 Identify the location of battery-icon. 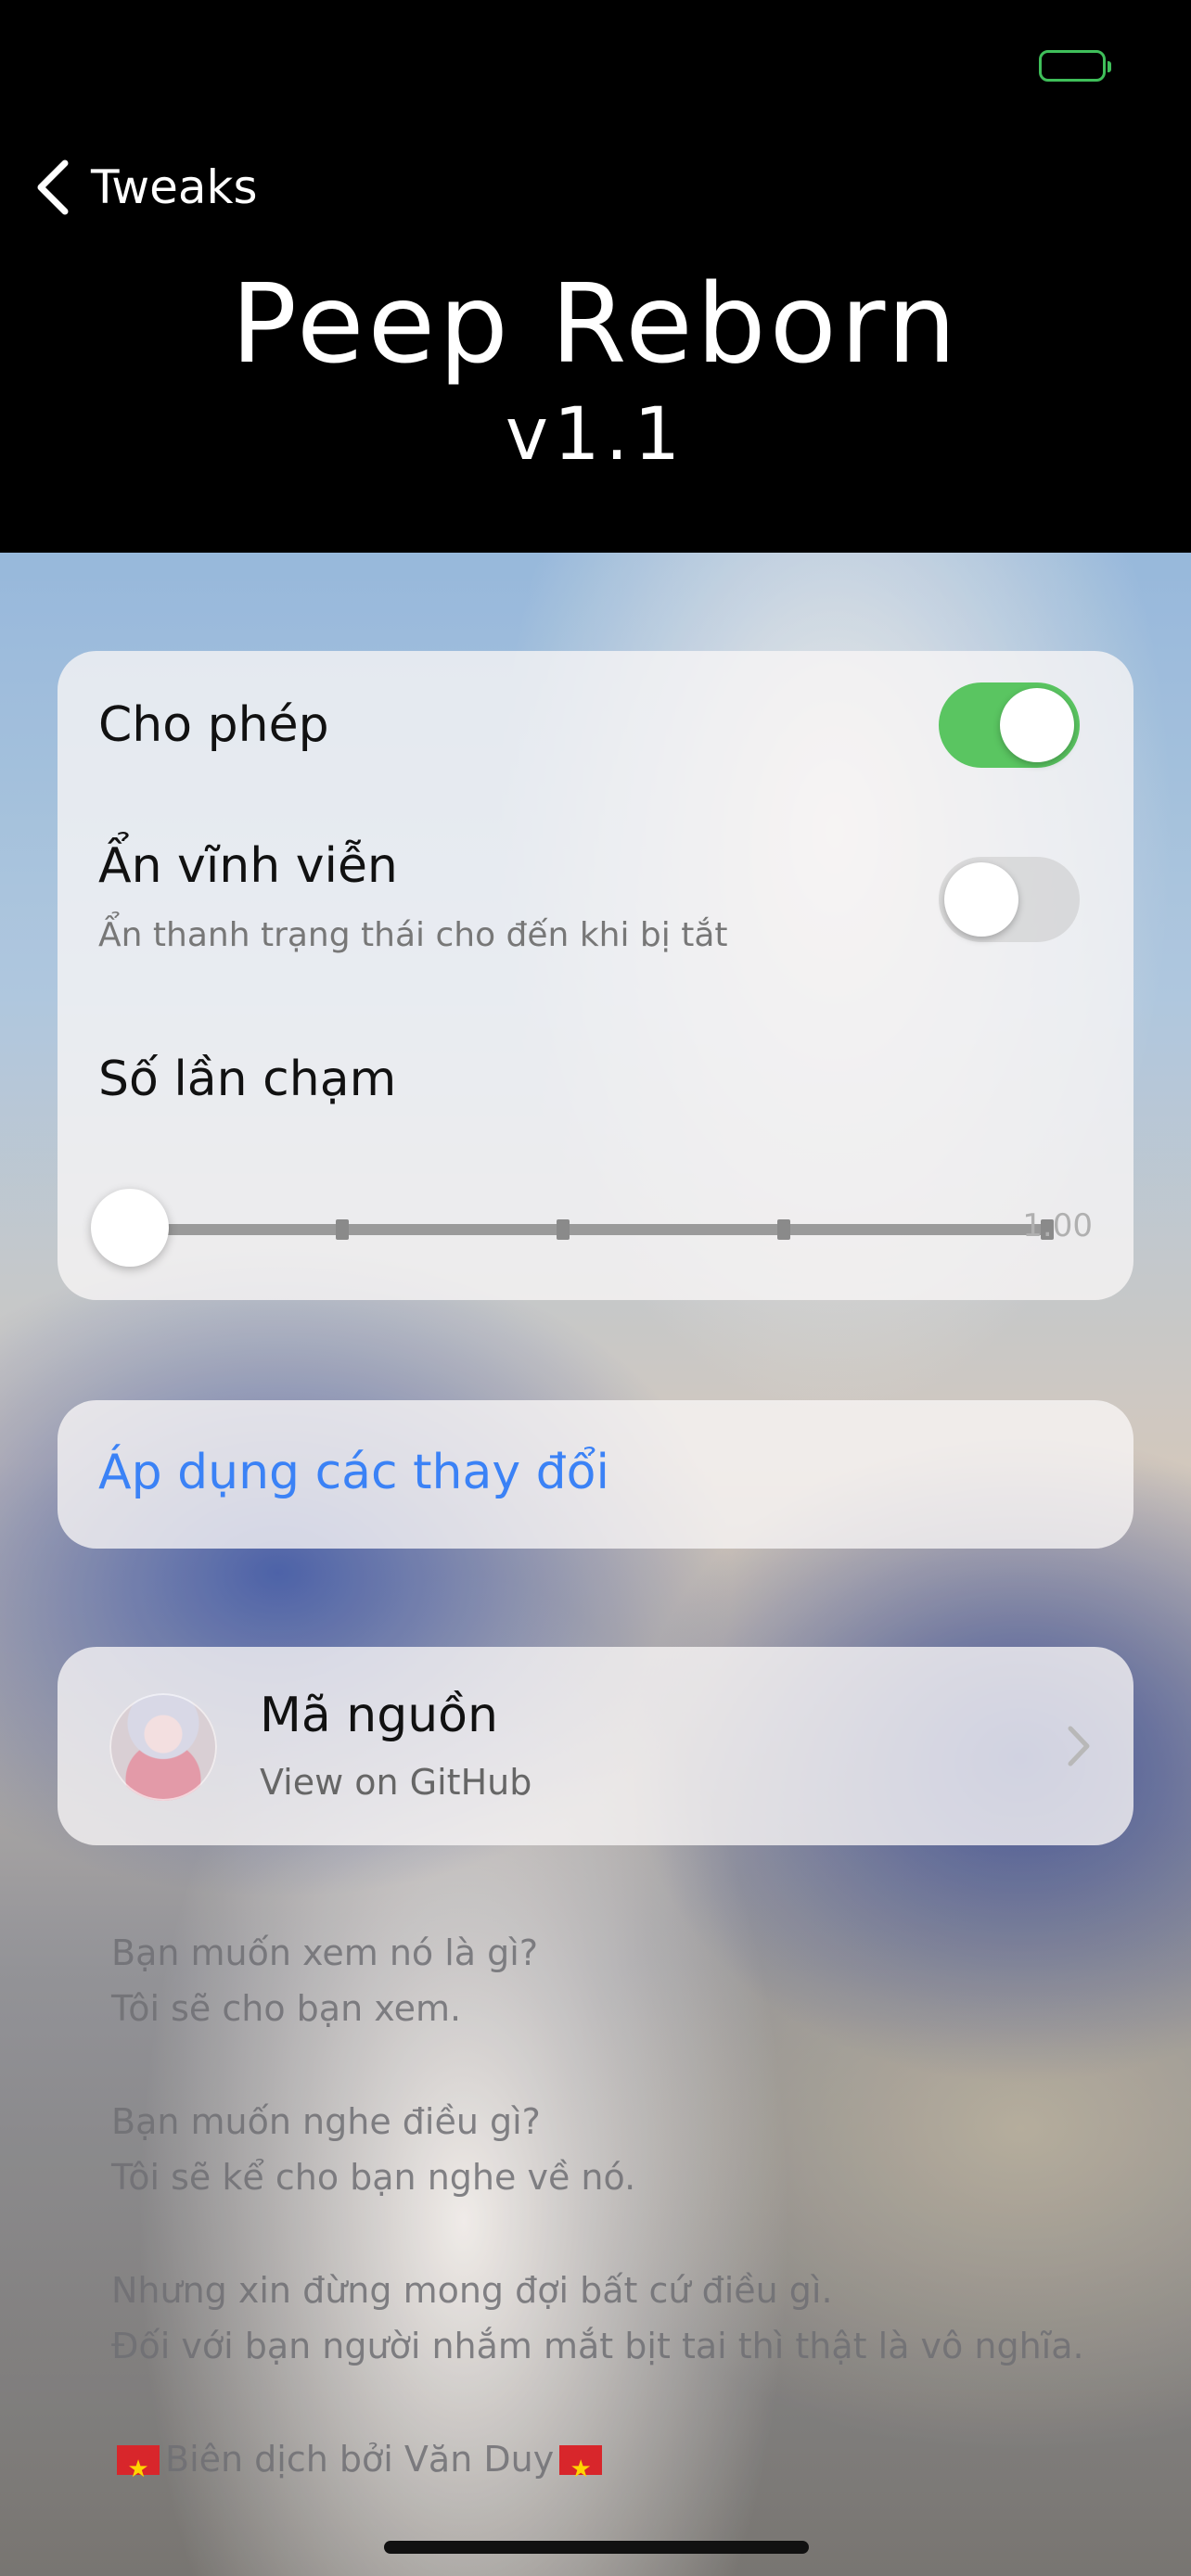
(1075, 66).